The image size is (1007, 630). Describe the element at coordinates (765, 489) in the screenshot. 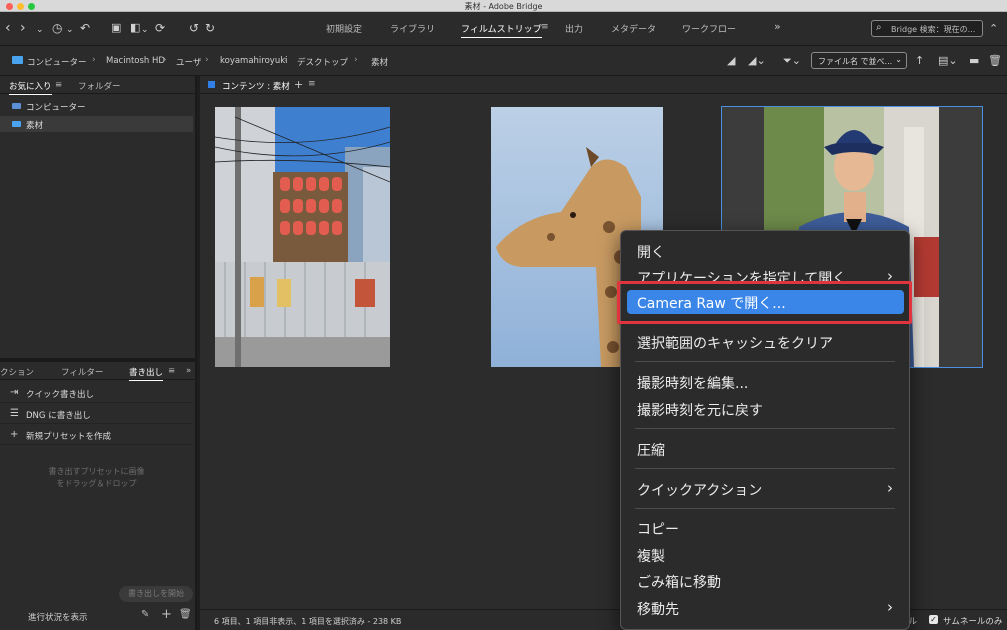

I see `menu-item-quick-actions: クイックアクション ›` at that location.